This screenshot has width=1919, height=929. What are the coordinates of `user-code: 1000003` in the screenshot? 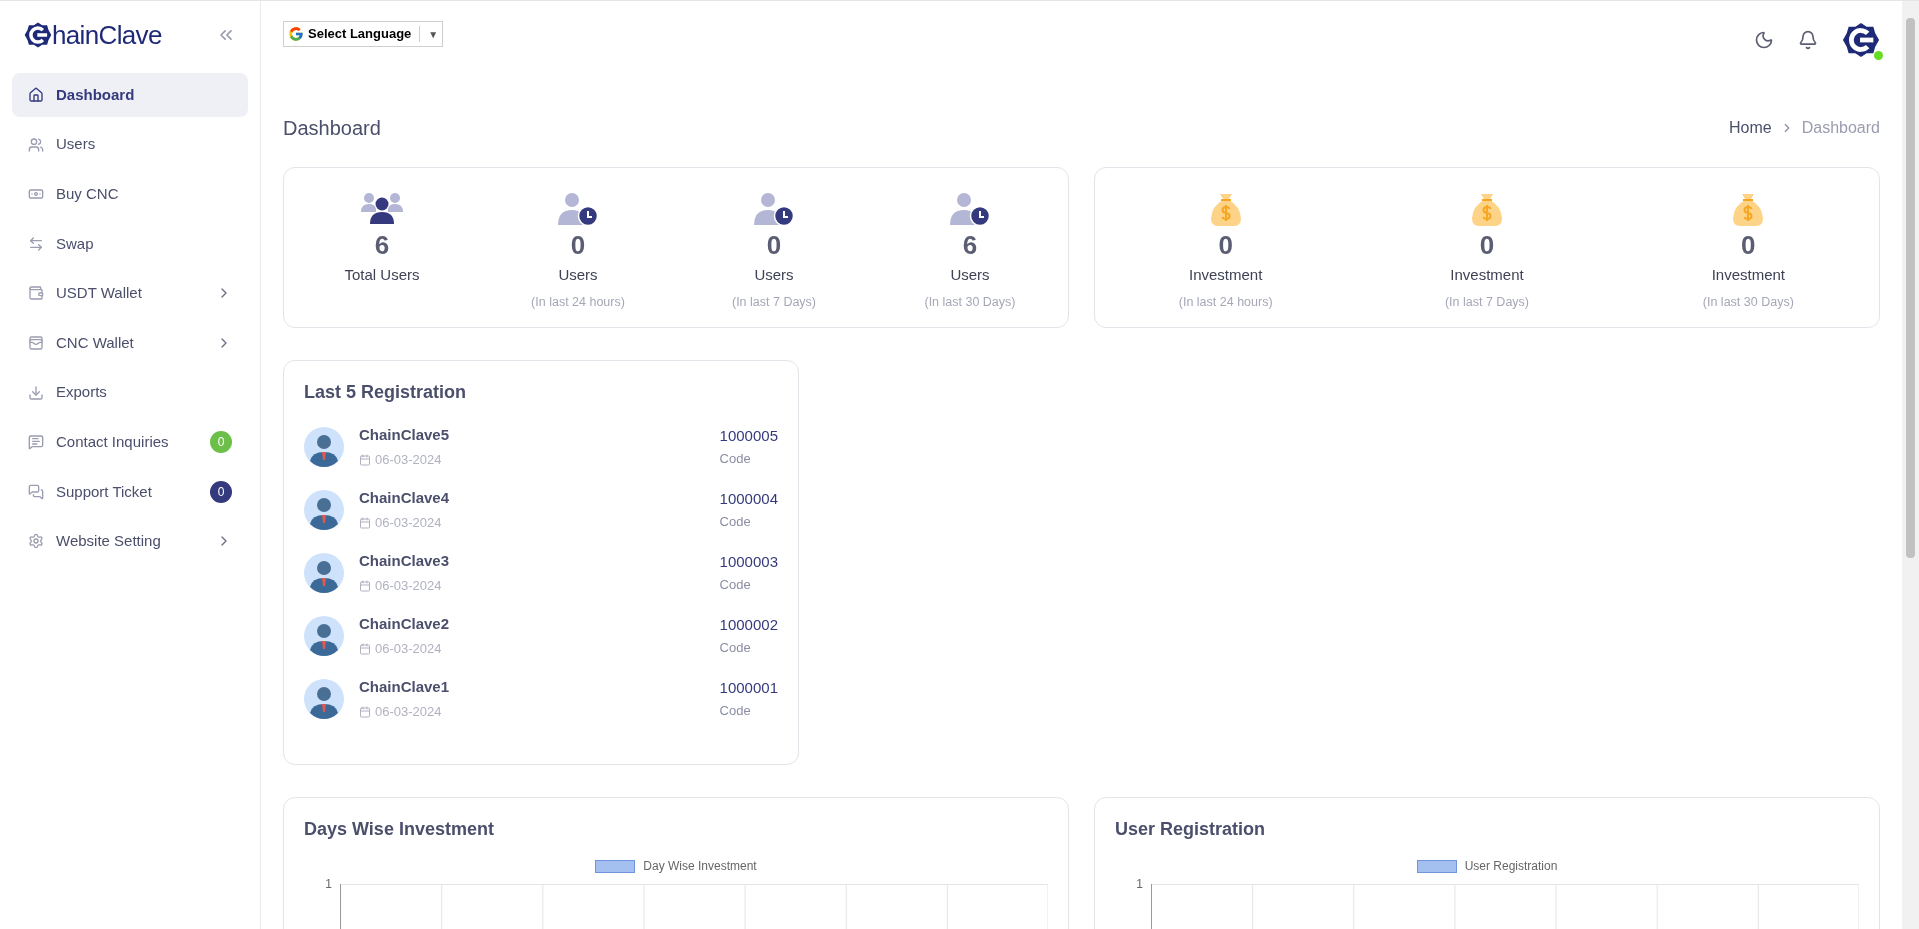 It's located at (748, 561).